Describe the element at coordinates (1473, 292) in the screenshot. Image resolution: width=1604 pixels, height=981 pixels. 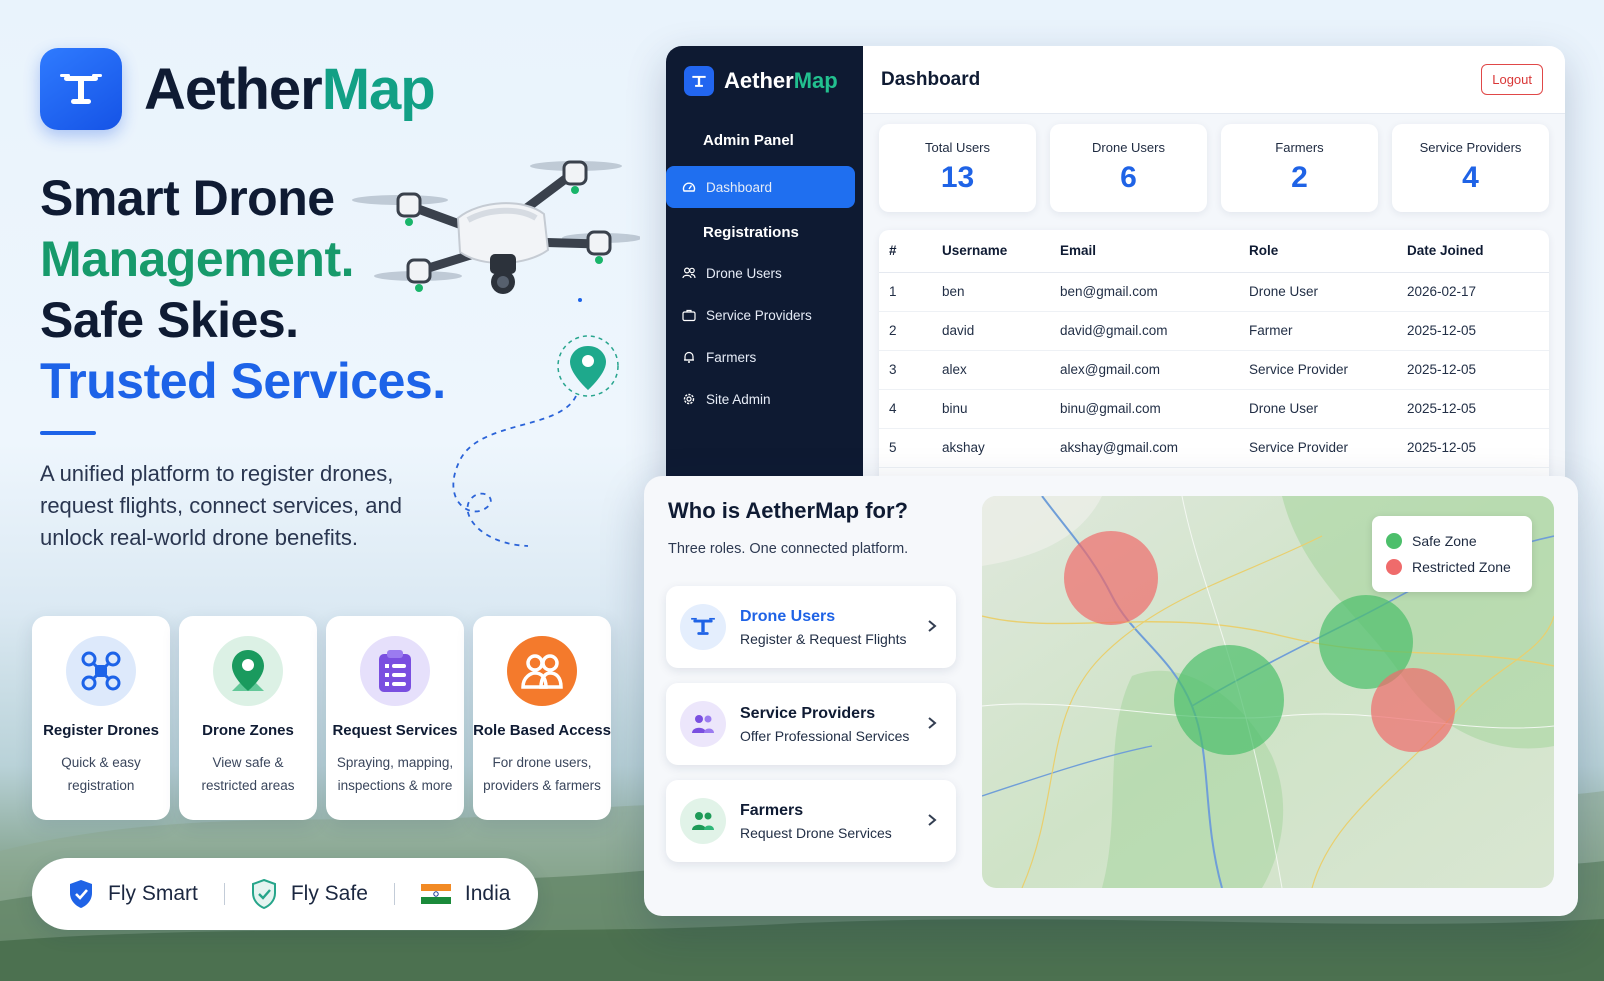
I see `table-cell: 2026-02-17` at that location.